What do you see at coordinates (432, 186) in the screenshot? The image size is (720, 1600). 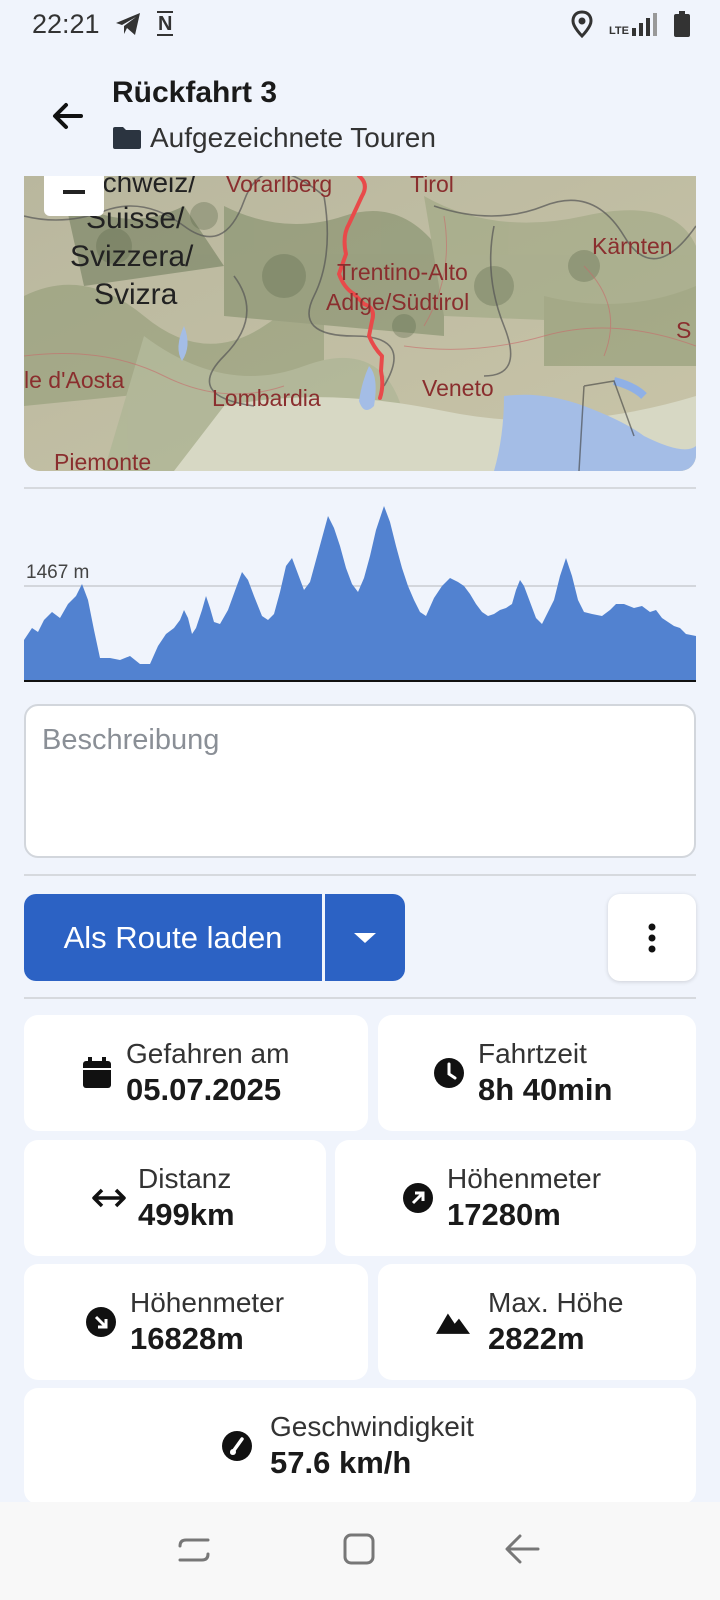 I see `map-label: Tirol` at bounding box center [432, 186].